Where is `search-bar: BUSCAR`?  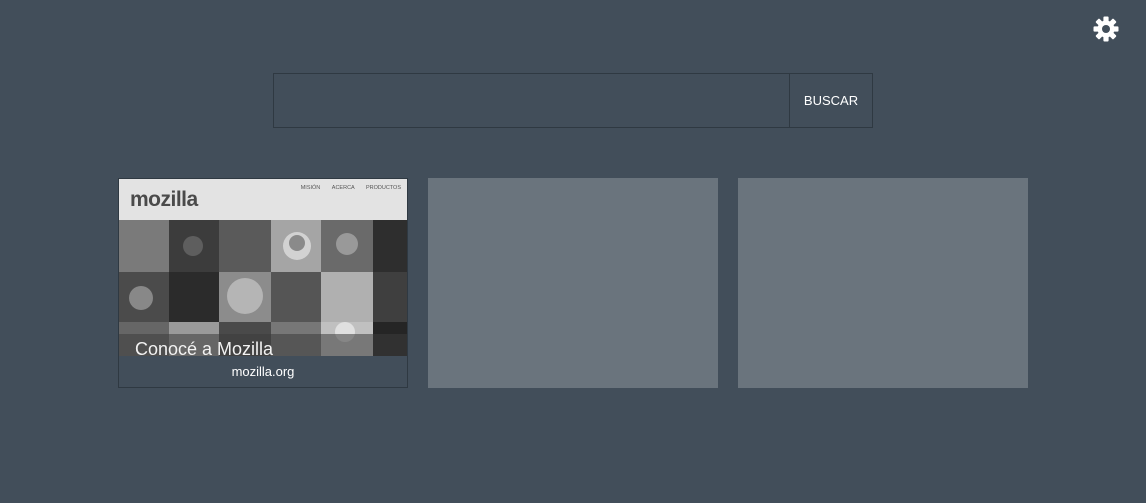 search-bar: BUSCAR is located at coordinates (573, 100).